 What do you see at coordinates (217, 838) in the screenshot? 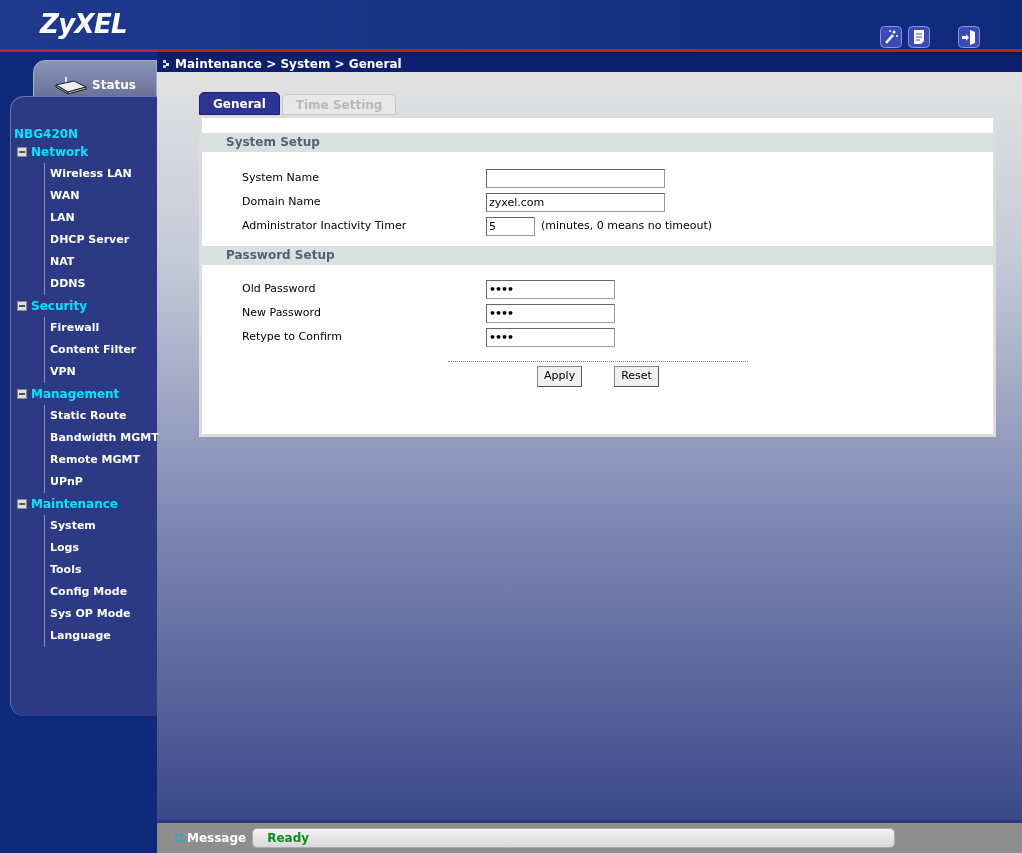
I see `message-label: Message` at bounding box center [217, 838].